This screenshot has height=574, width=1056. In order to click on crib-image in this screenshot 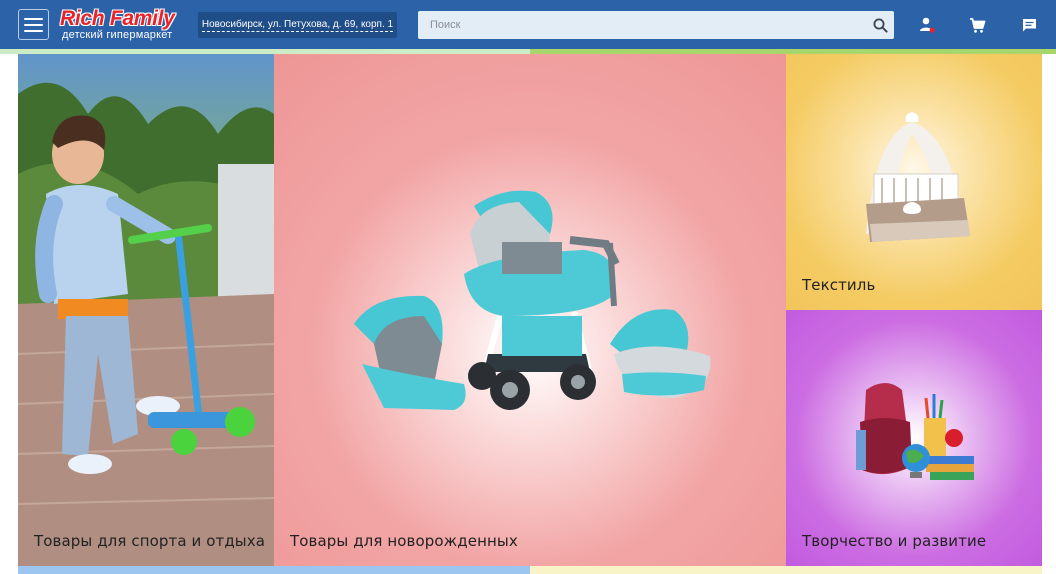, I will do `click(918, 177)`.